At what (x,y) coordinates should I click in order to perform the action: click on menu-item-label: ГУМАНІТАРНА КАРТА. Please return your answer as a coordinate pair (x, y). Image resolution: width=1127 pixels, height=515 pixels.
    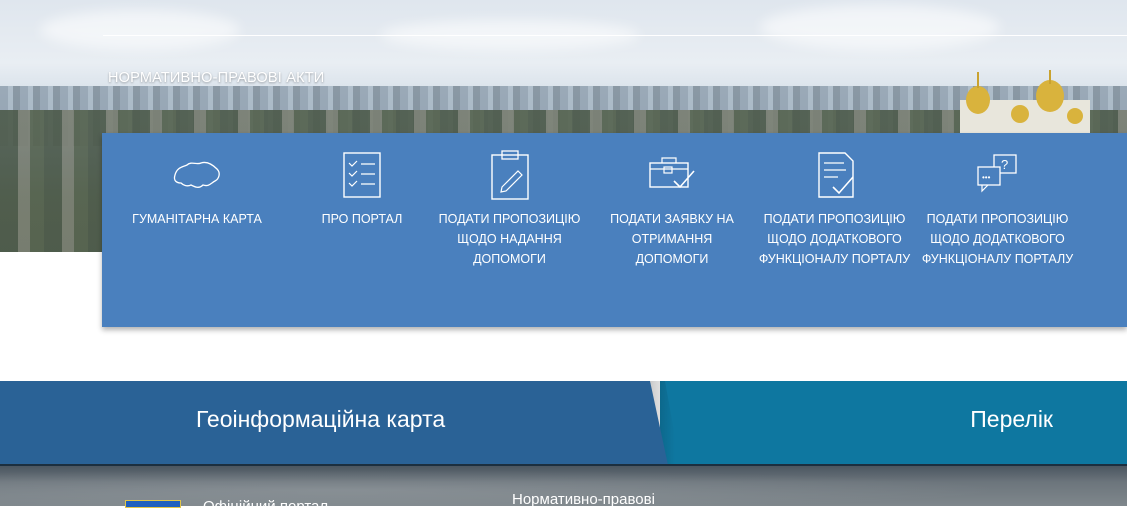
    Looking at the image, I should click on (197, 219).